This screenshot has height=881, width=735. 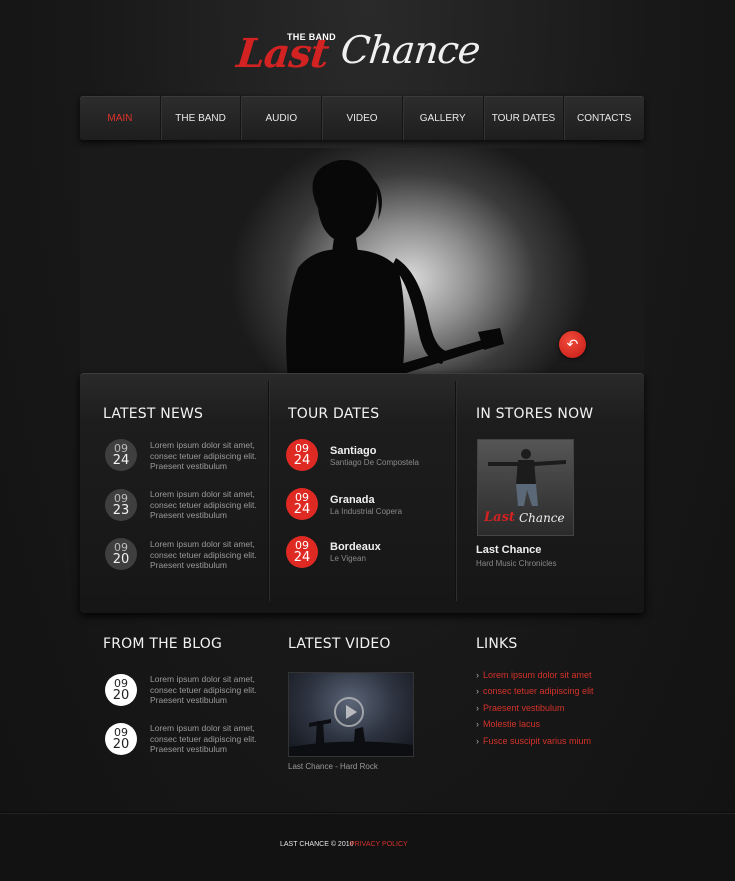 I want to click on play-icon, so click(x=349, y=712).